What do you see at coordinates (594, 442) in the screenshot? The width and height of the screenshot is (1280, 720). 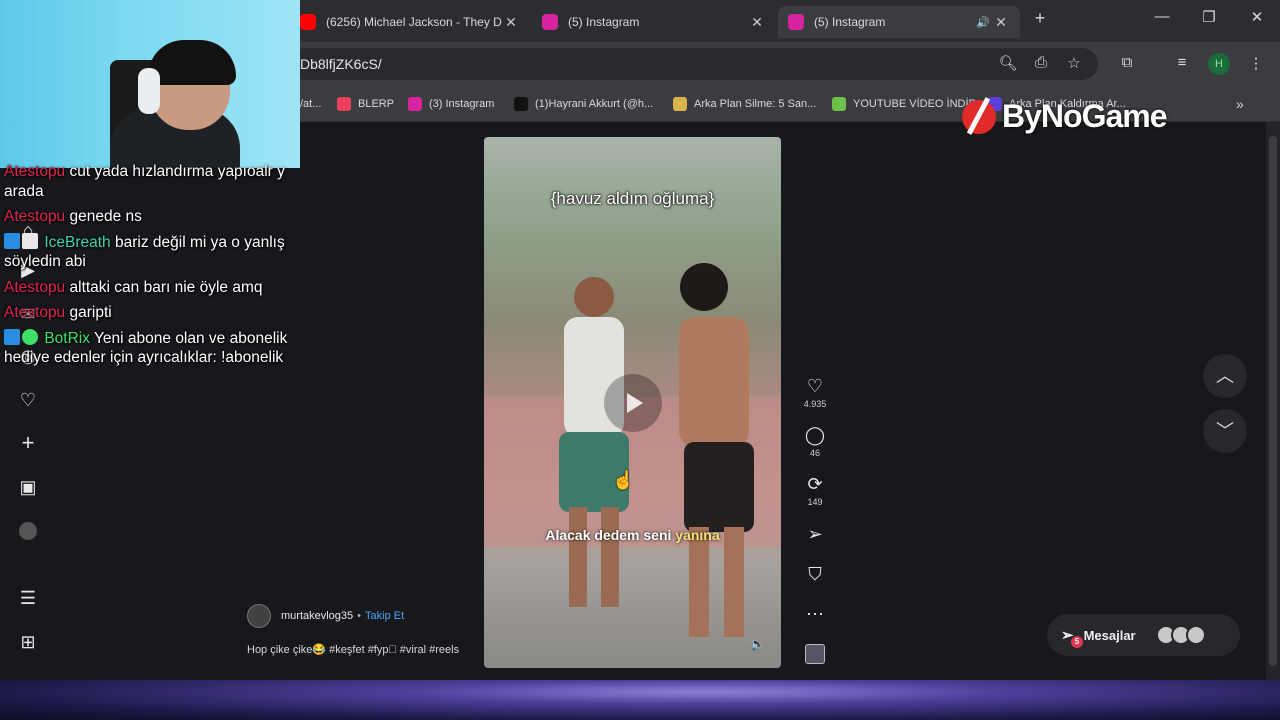 I see `video-figure-left` at bounding box center [594, 442].